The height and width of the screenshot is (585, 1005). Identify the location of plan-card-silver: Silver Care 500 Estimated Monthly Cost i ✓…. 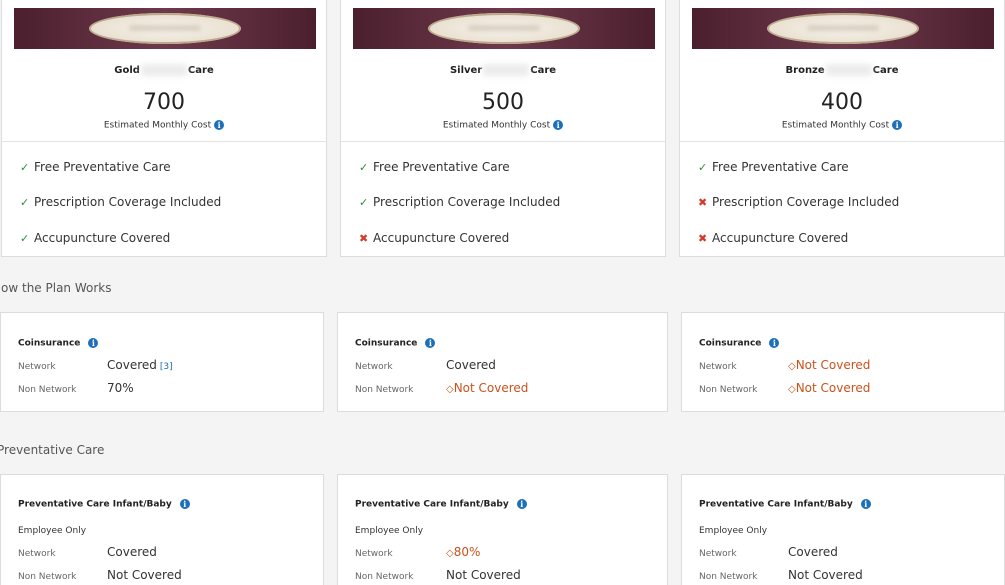
(503, 128).